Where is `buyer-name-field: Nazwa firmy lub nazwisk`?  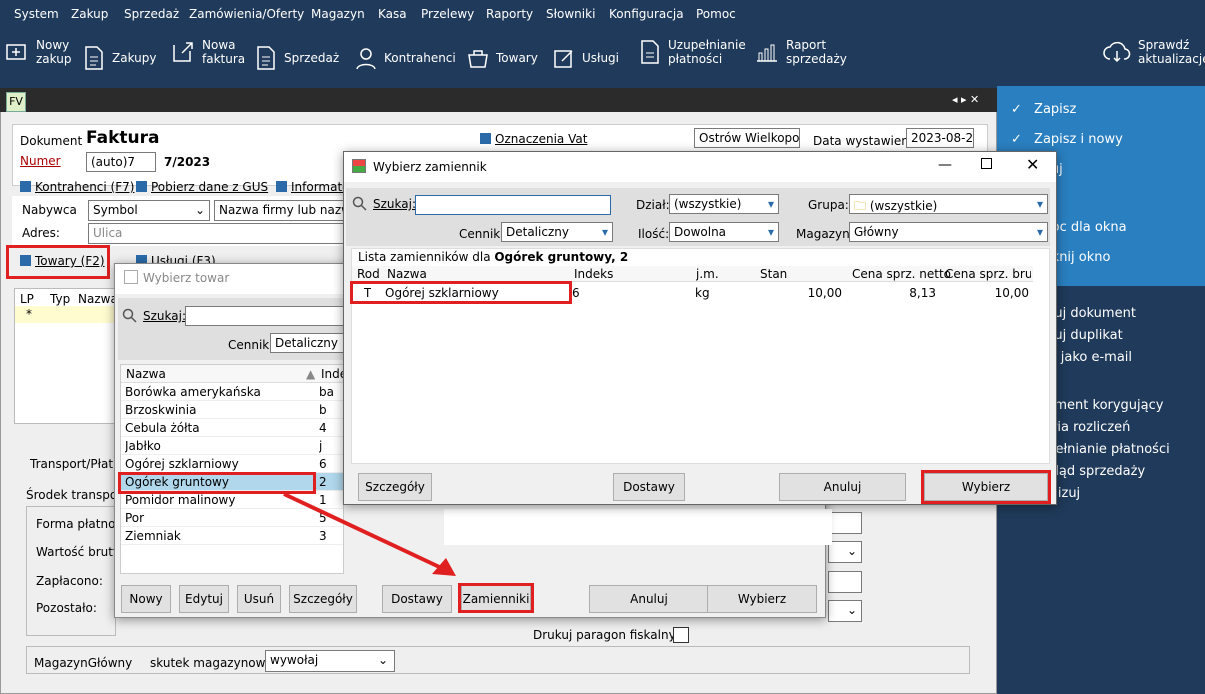 buyer-name-field: Nazwa firmy lub nazwisk is located at coordinates (282, 210).